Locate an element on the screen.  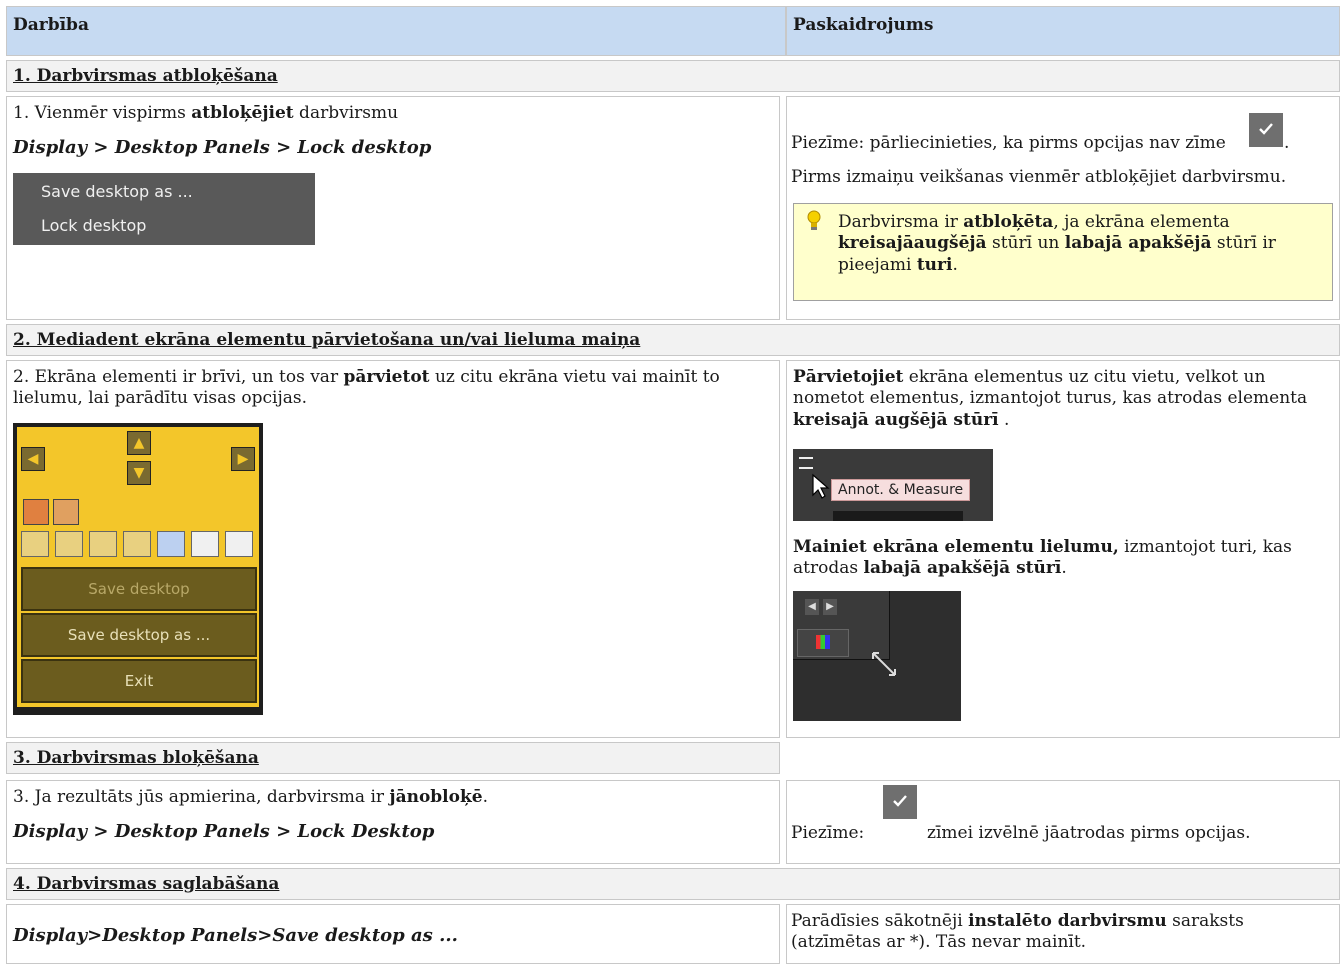
section-3-note-suffix: zīmei izvēlnē jāatrodas pirms opcijas. is located at coordinates (1089, 833).